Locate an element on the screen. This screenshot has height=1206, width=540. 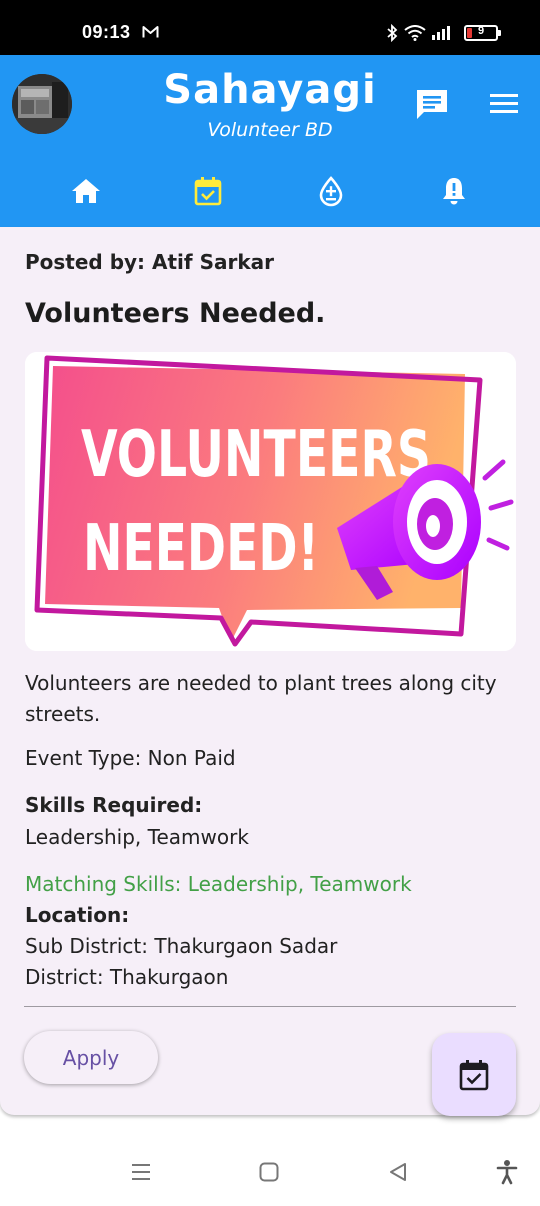
app-subtitle: Volunteer BD is located at coordinates (270, 130).